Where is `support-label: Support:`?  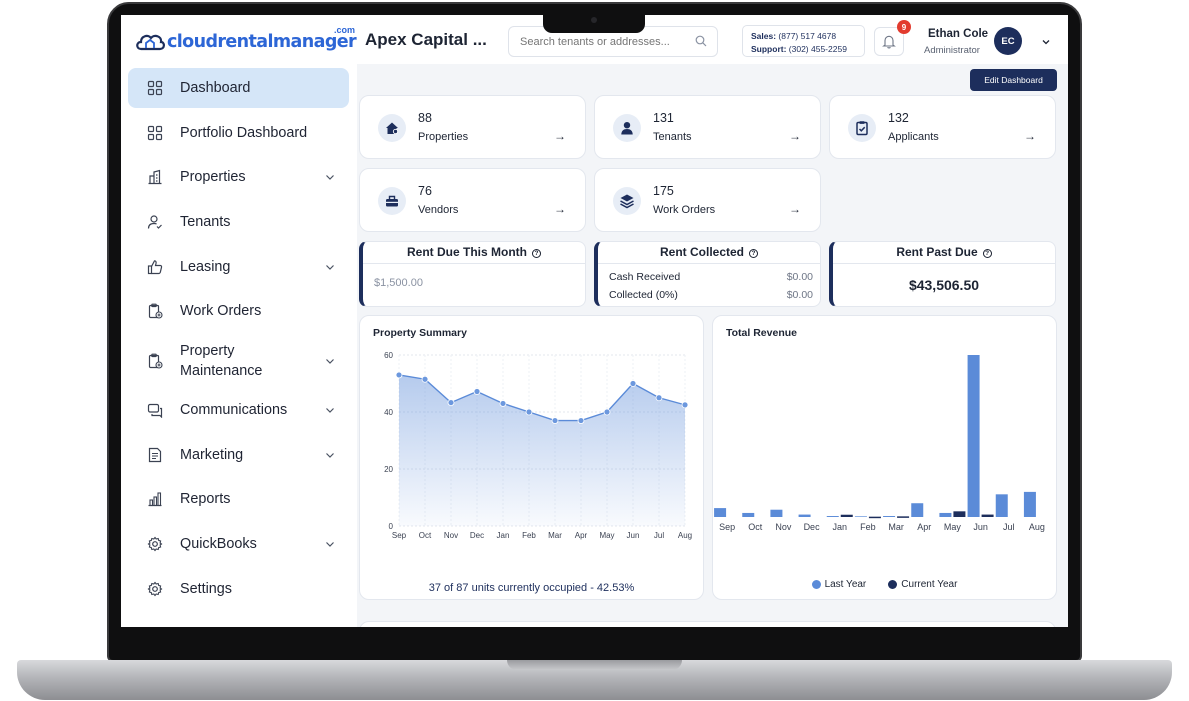 support-label: Support: is located at coordinates (769, 48).